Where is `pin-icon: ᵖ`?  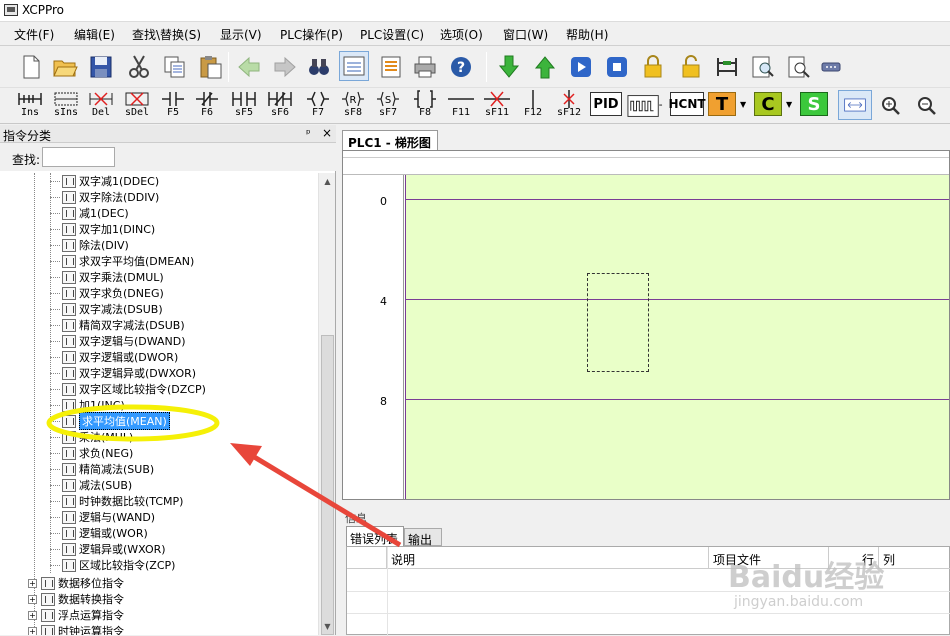
pin-icon: ᵖ is located at coordinates (308, 133).